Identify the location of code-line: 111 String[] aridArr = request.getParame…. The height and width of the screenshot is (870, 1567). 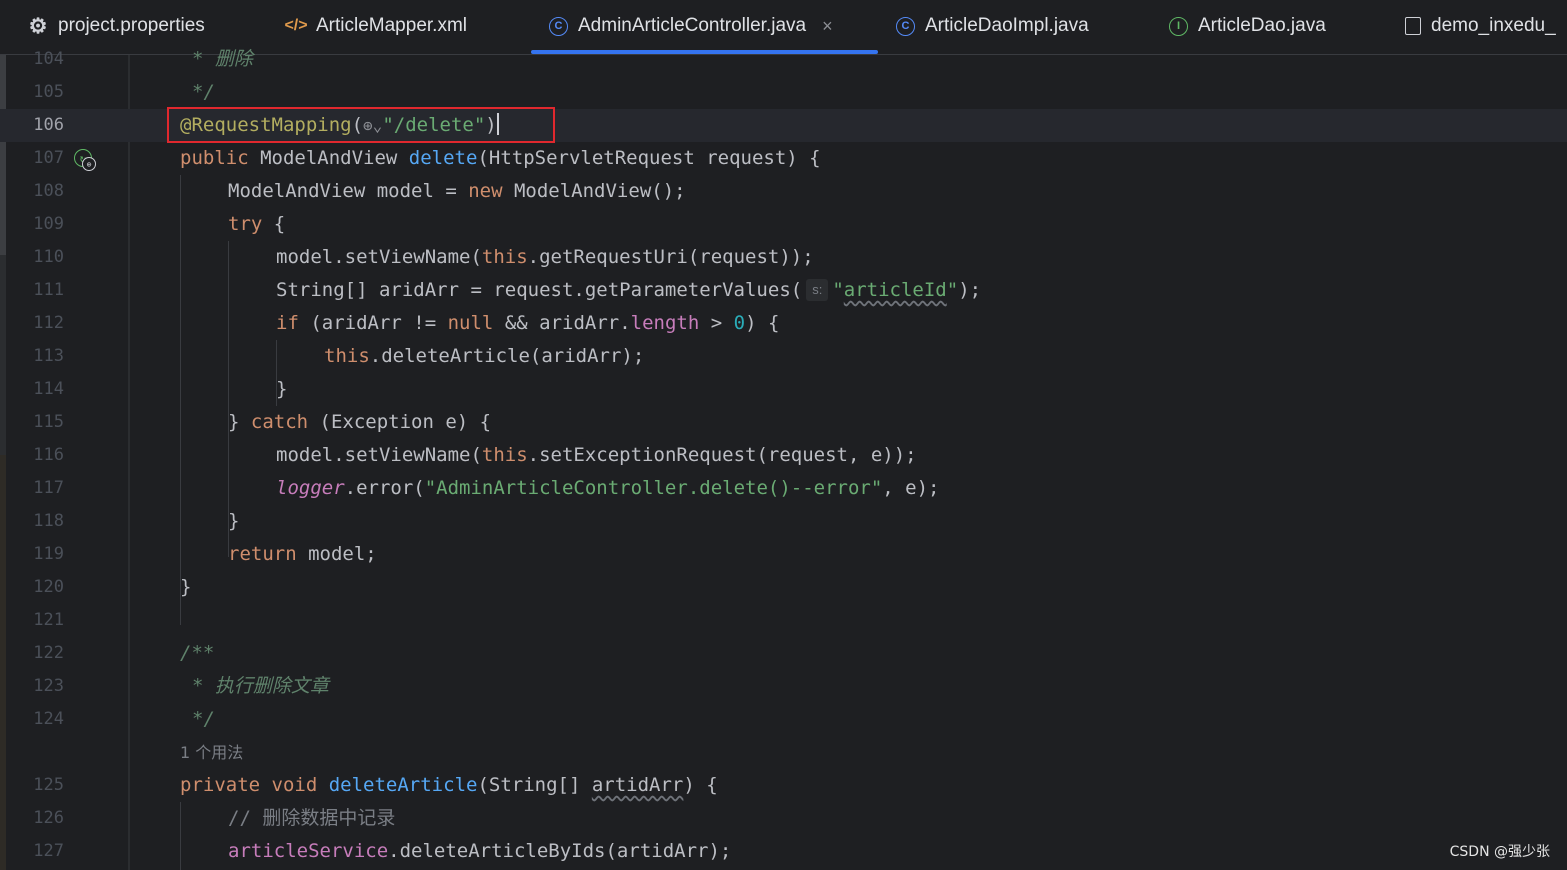
(783, 290).